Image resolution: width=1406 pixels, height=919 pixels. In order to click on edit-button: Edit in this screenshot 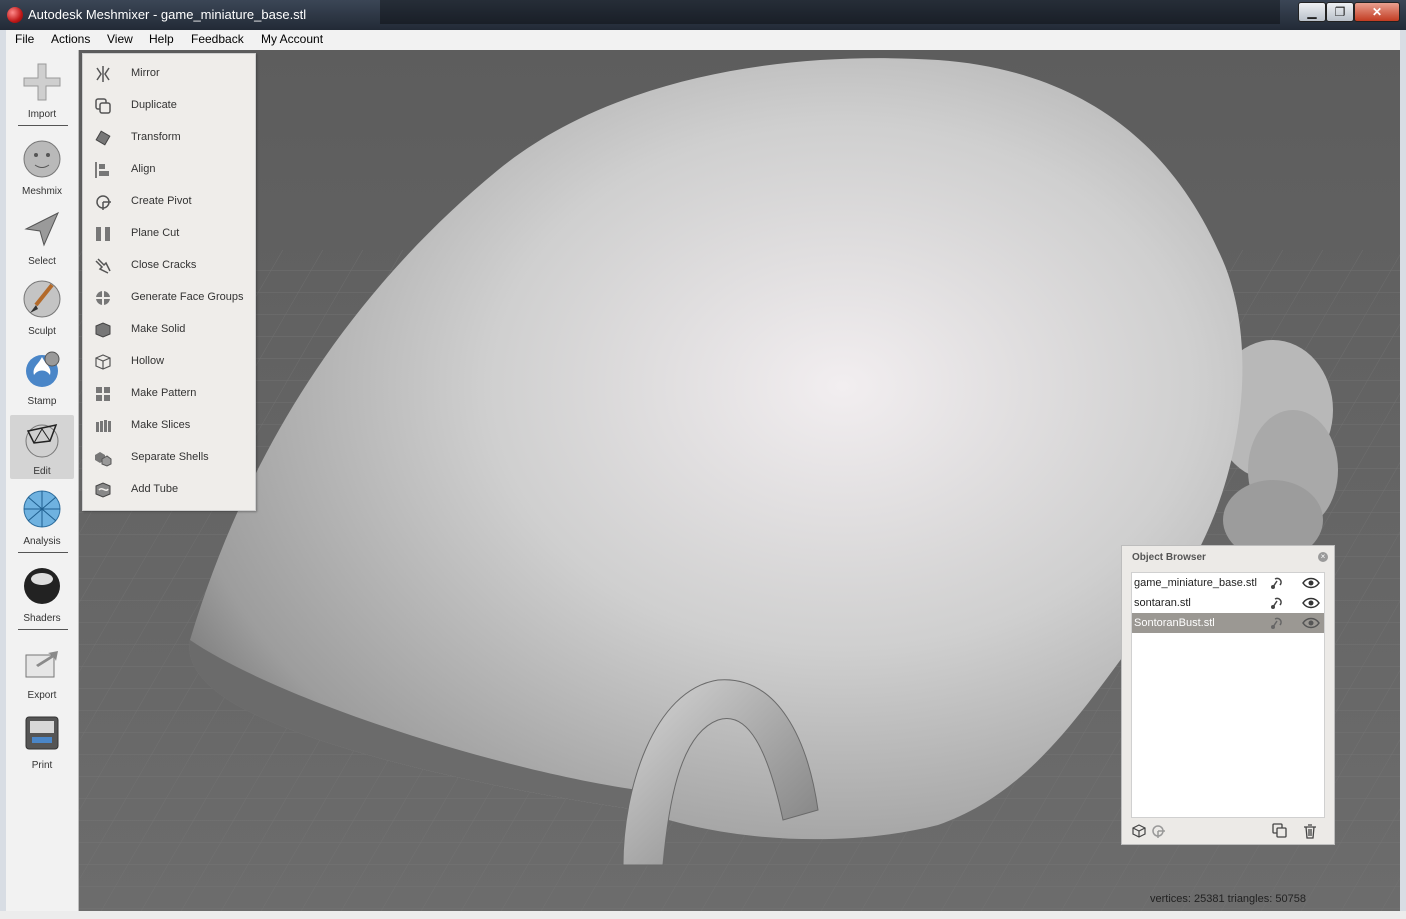, I will do `click(42, 447)`.